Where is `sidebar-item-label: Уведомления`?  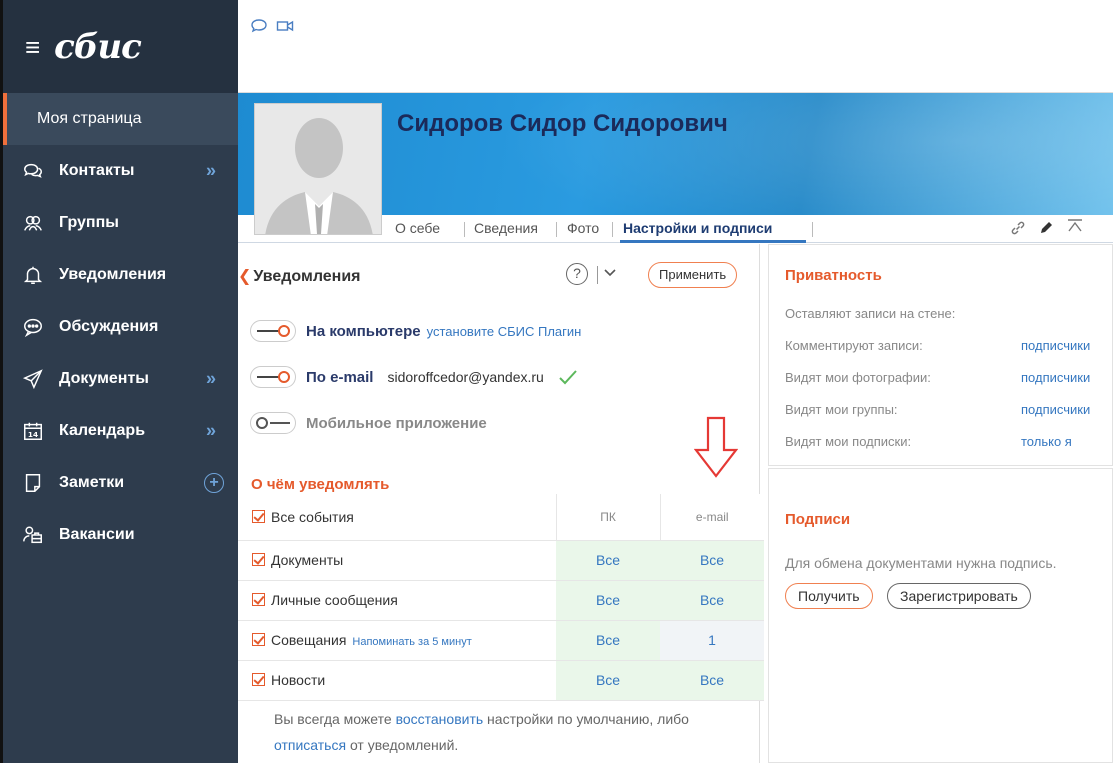
sidebar-item-label: Уведомления is located at coordinates (113, 274).